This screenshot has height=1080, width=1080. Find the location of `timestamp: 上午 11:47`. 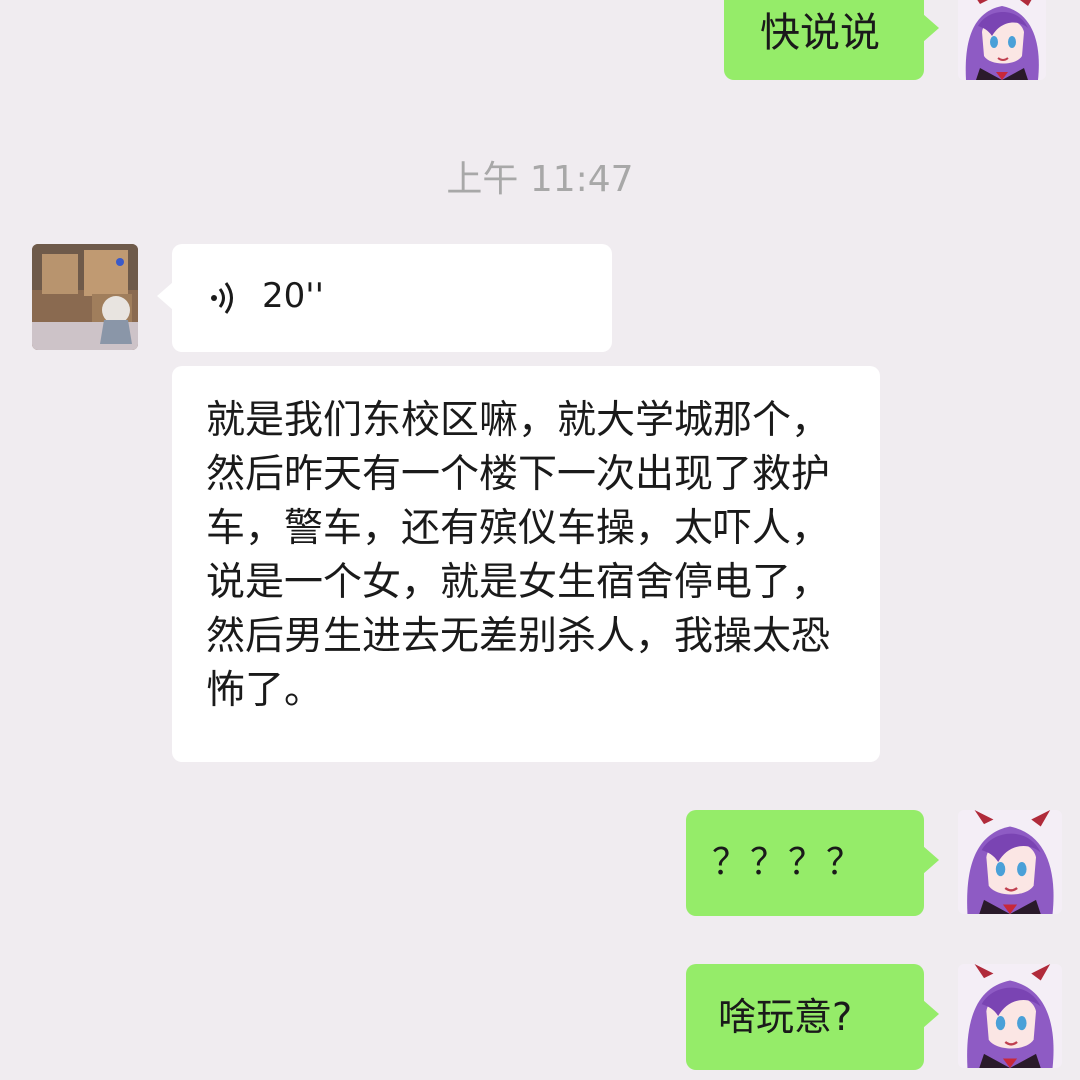

timestamp: 上午 11:47 is located at coordinates (540, 179).